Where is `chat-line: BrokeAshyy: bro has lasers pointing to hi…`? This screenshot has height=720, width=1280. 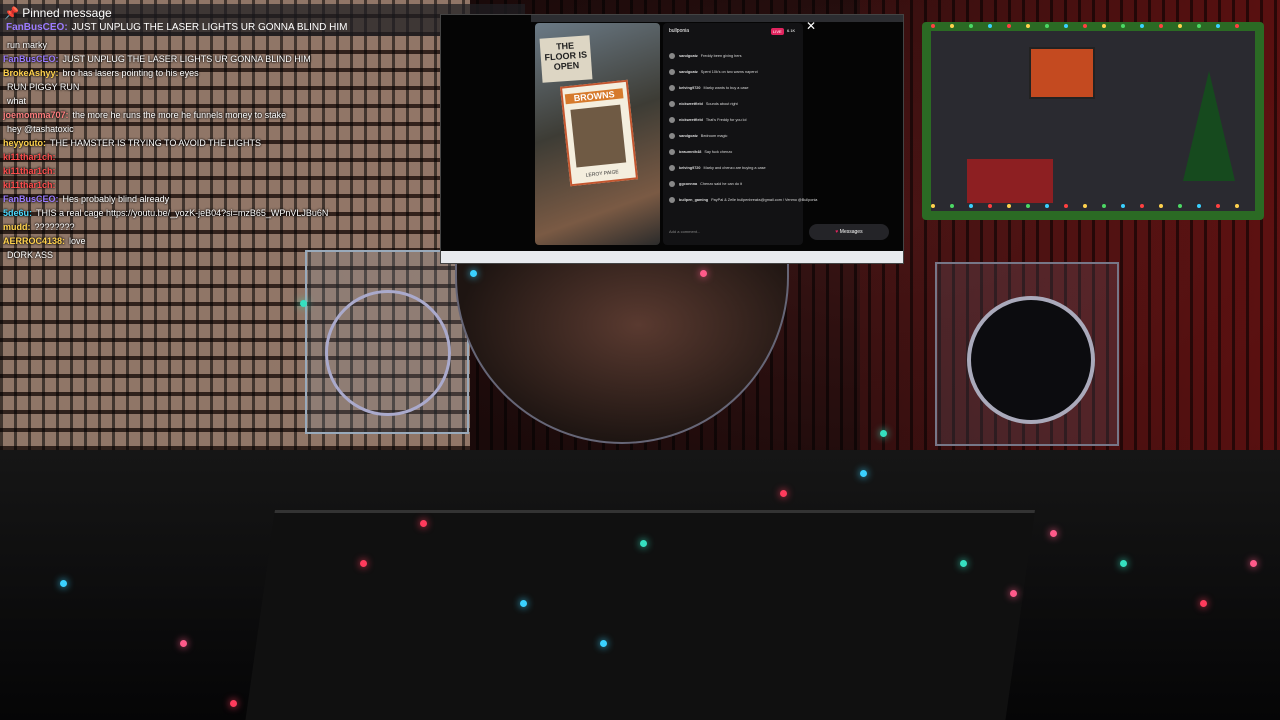 chat-line: BrokeAshyy: bro has lasers pointing to hi… is located at coordinates (218, 73).